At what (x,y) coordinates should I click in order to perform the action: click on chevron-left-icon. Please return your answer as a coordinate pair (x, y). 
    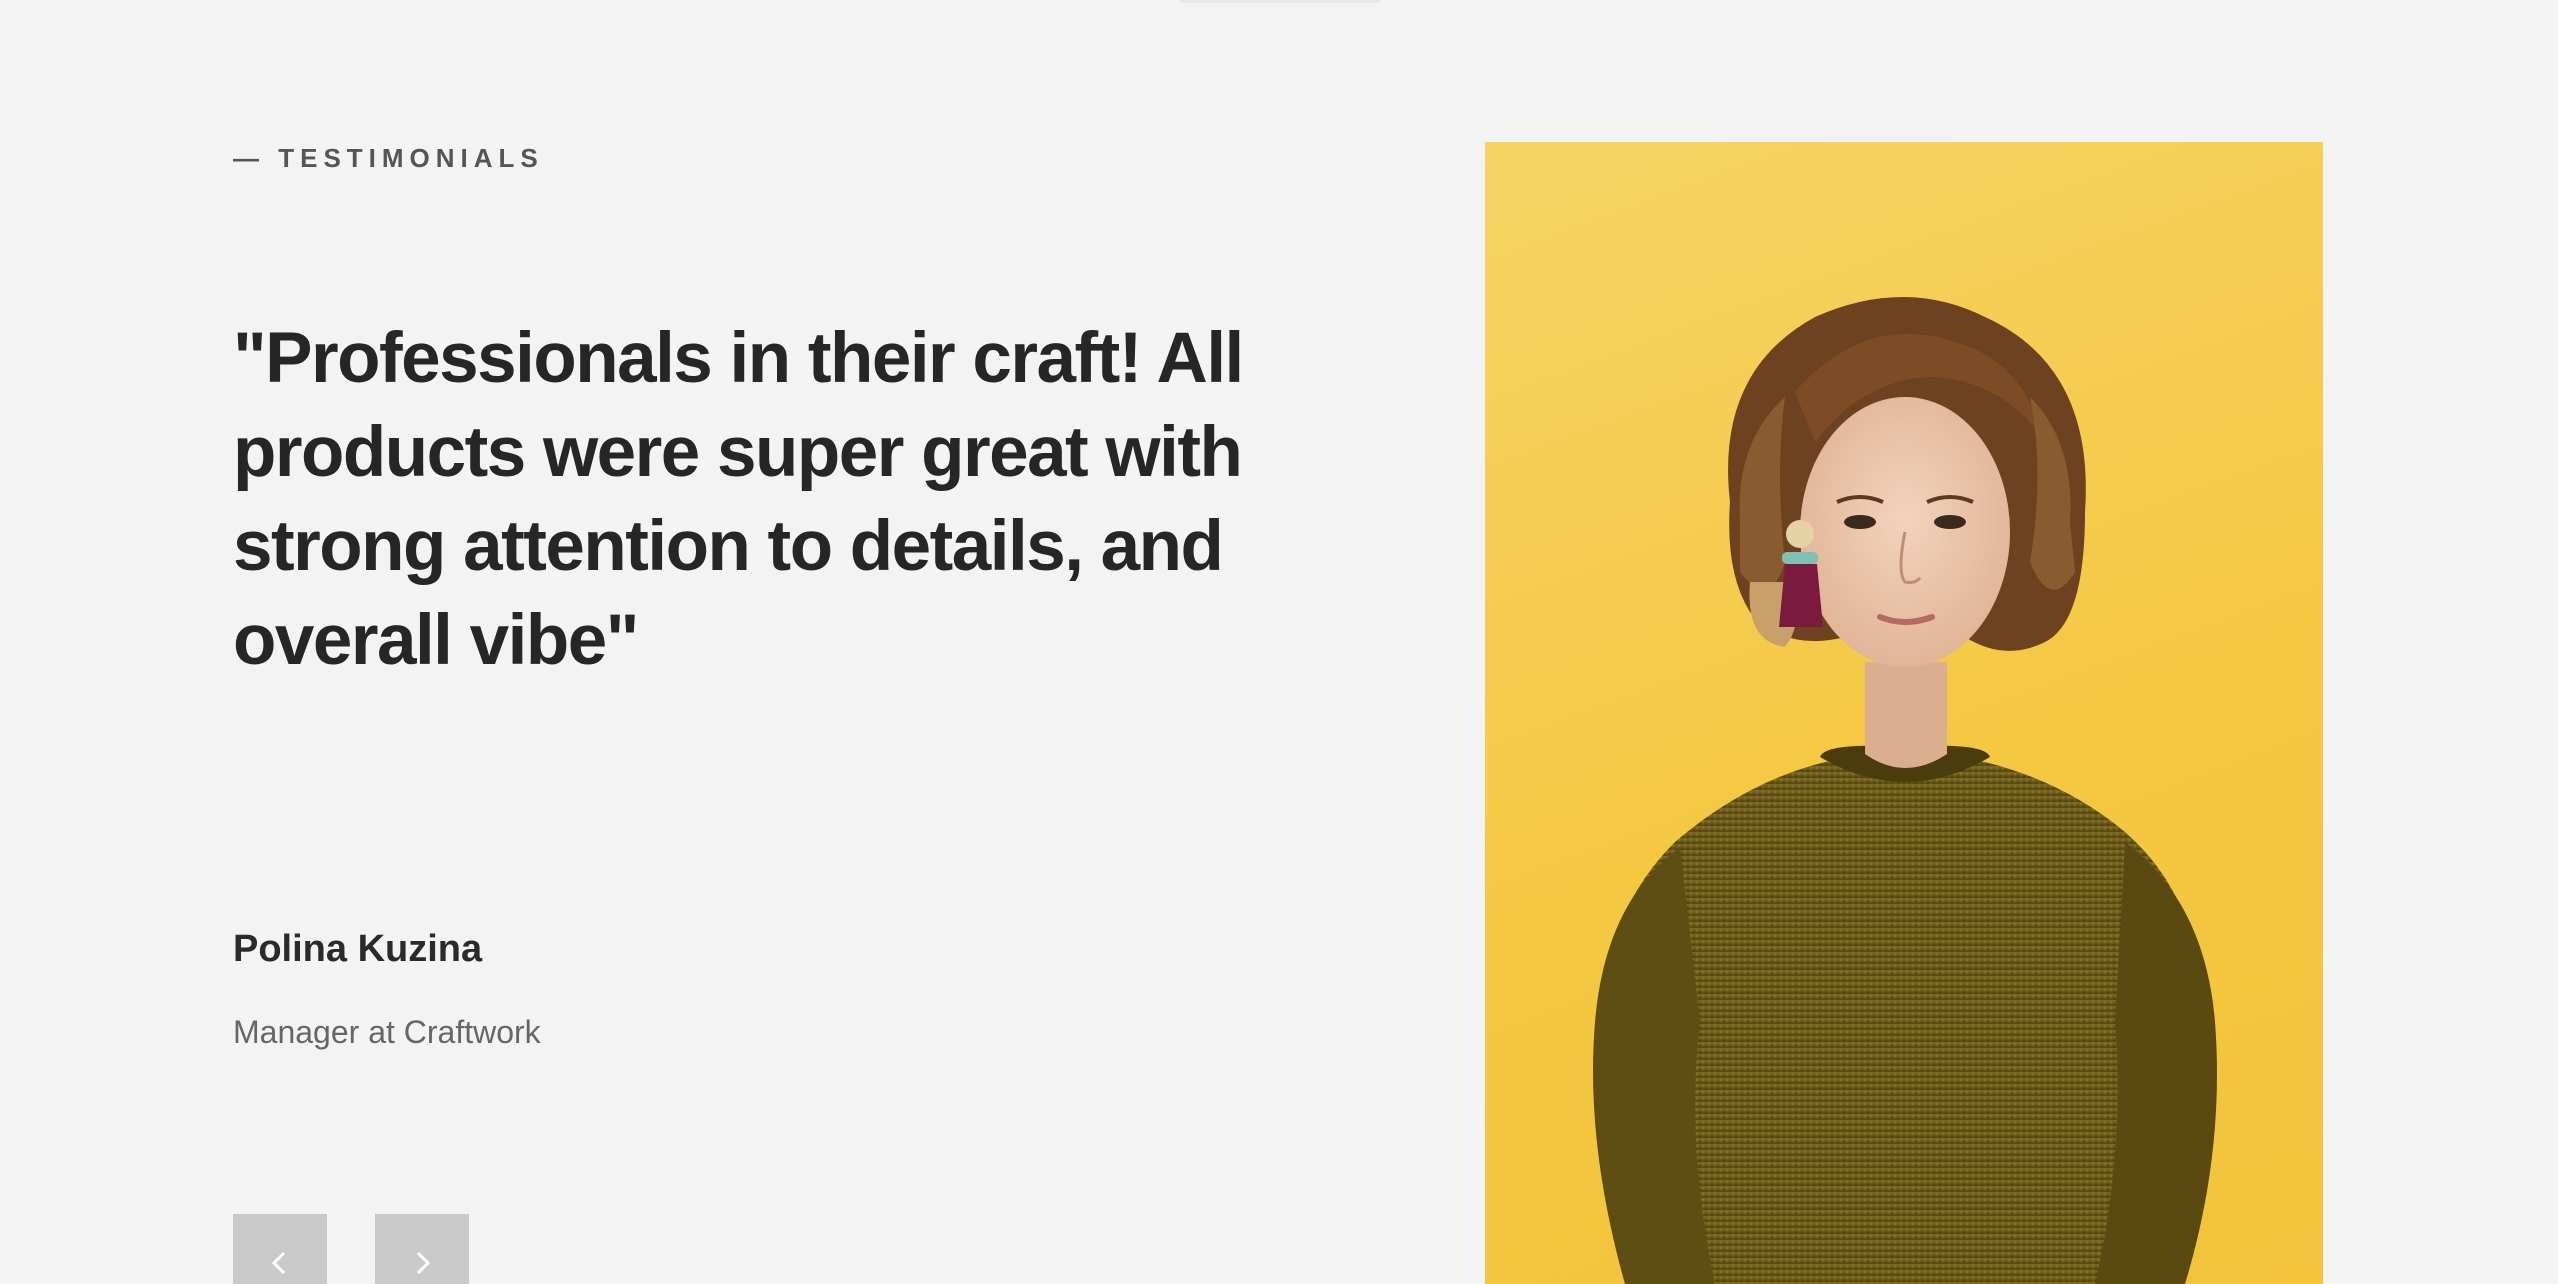
    Looking at the image, I should click on (278, 1263).